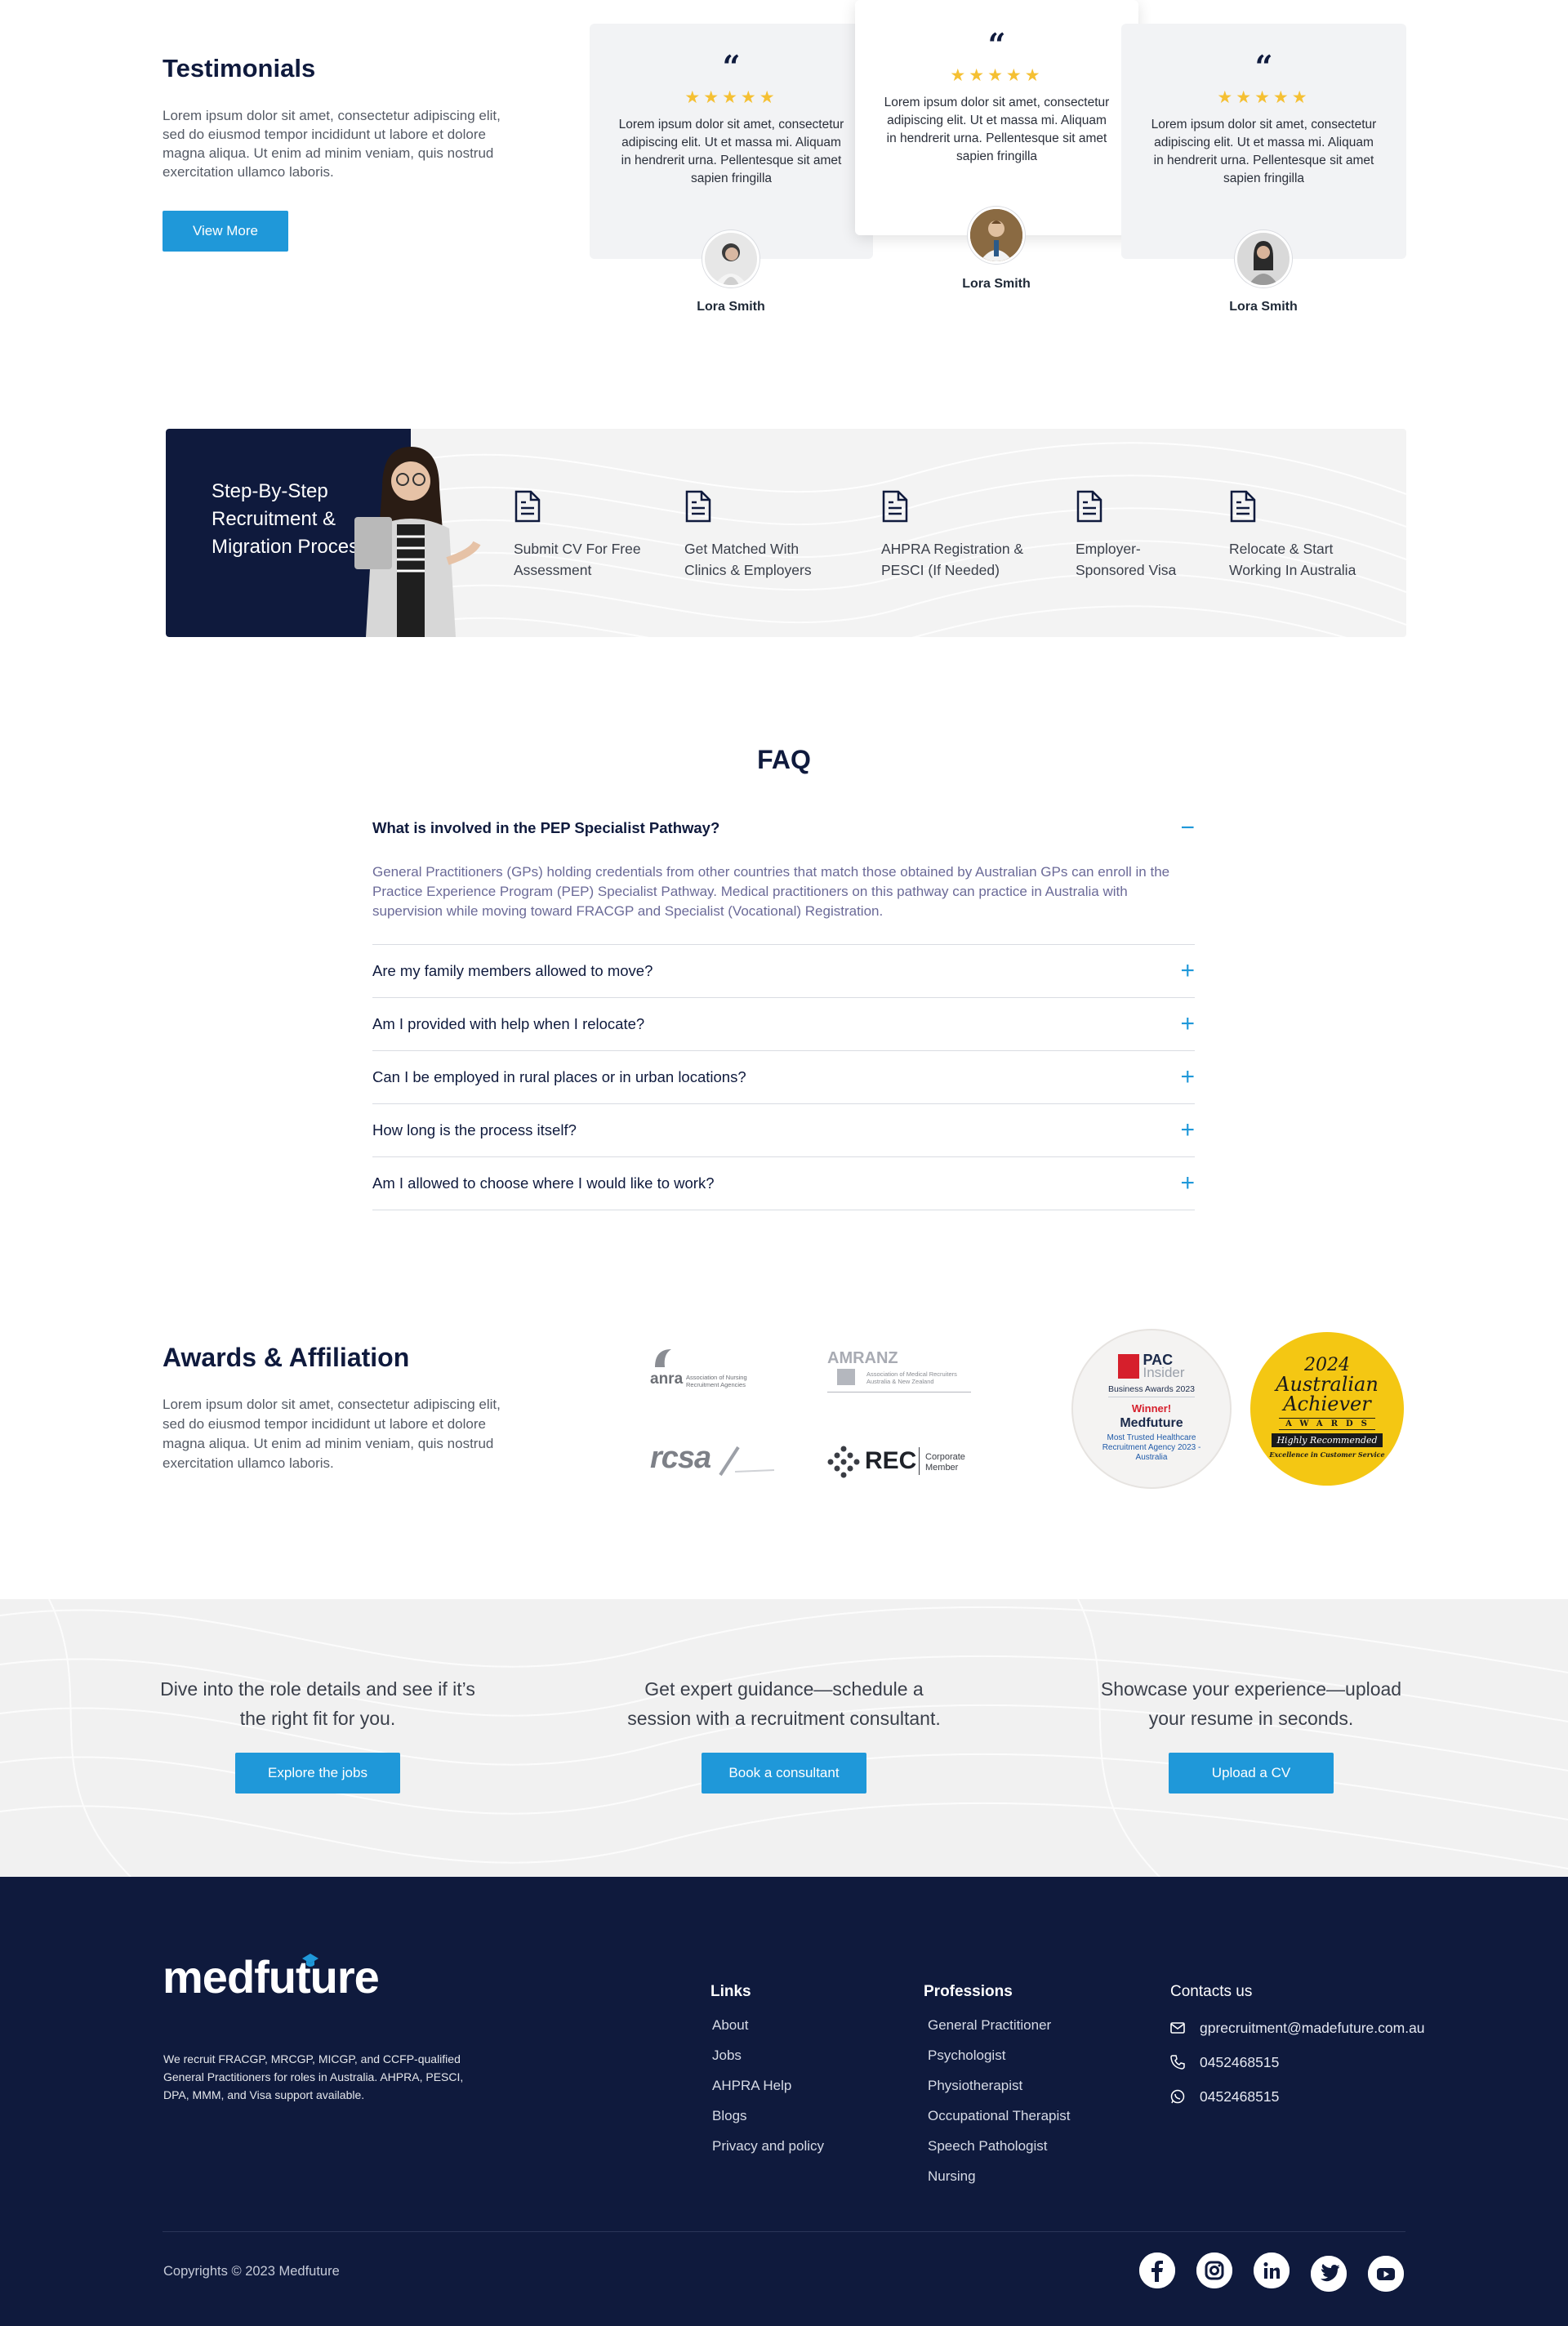 Image resolution: width=1568 pixels, height=2326 pixels. I want to click on book-consultant-button: Book a consultant, so click(784, 1773).